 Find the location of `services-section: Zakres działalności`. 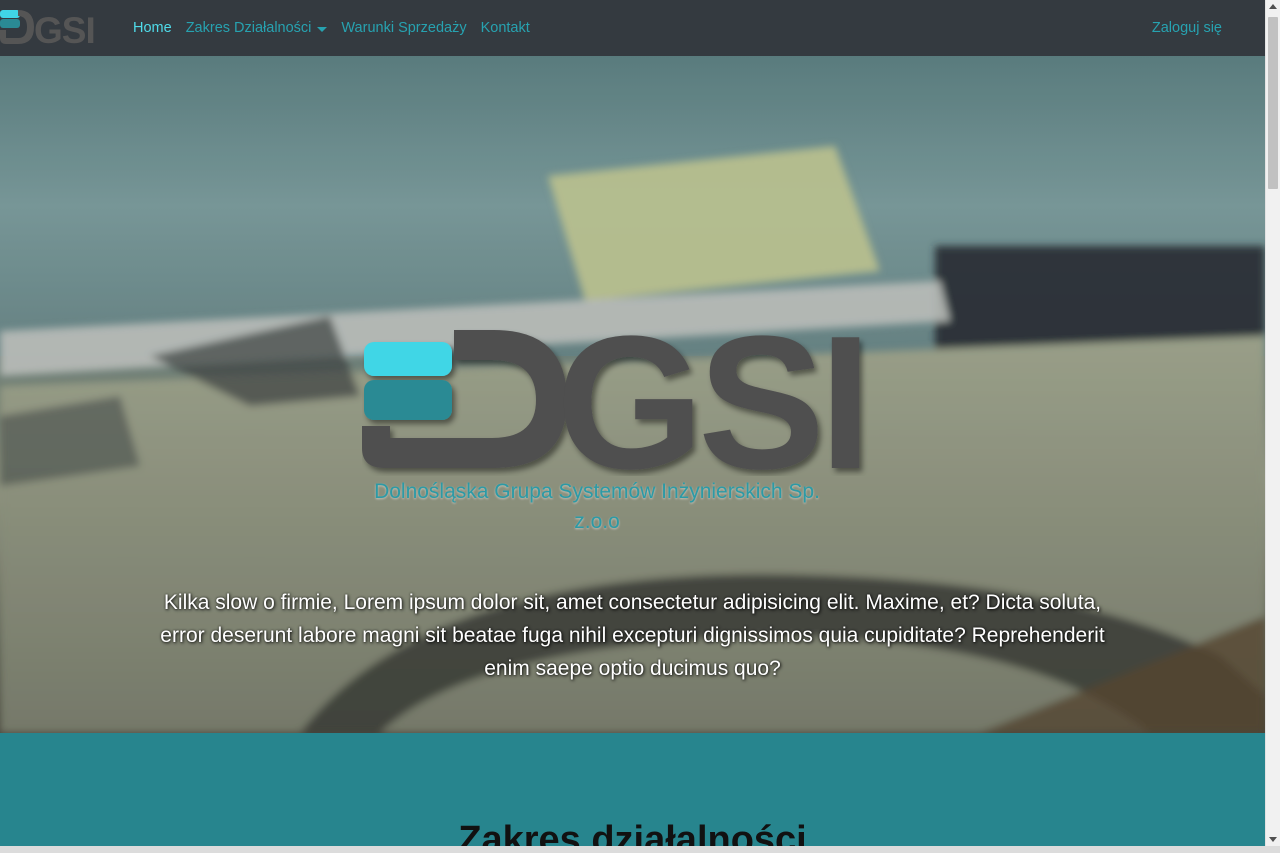

services-section: Zakres działalności is located at coordinates (632, 789).